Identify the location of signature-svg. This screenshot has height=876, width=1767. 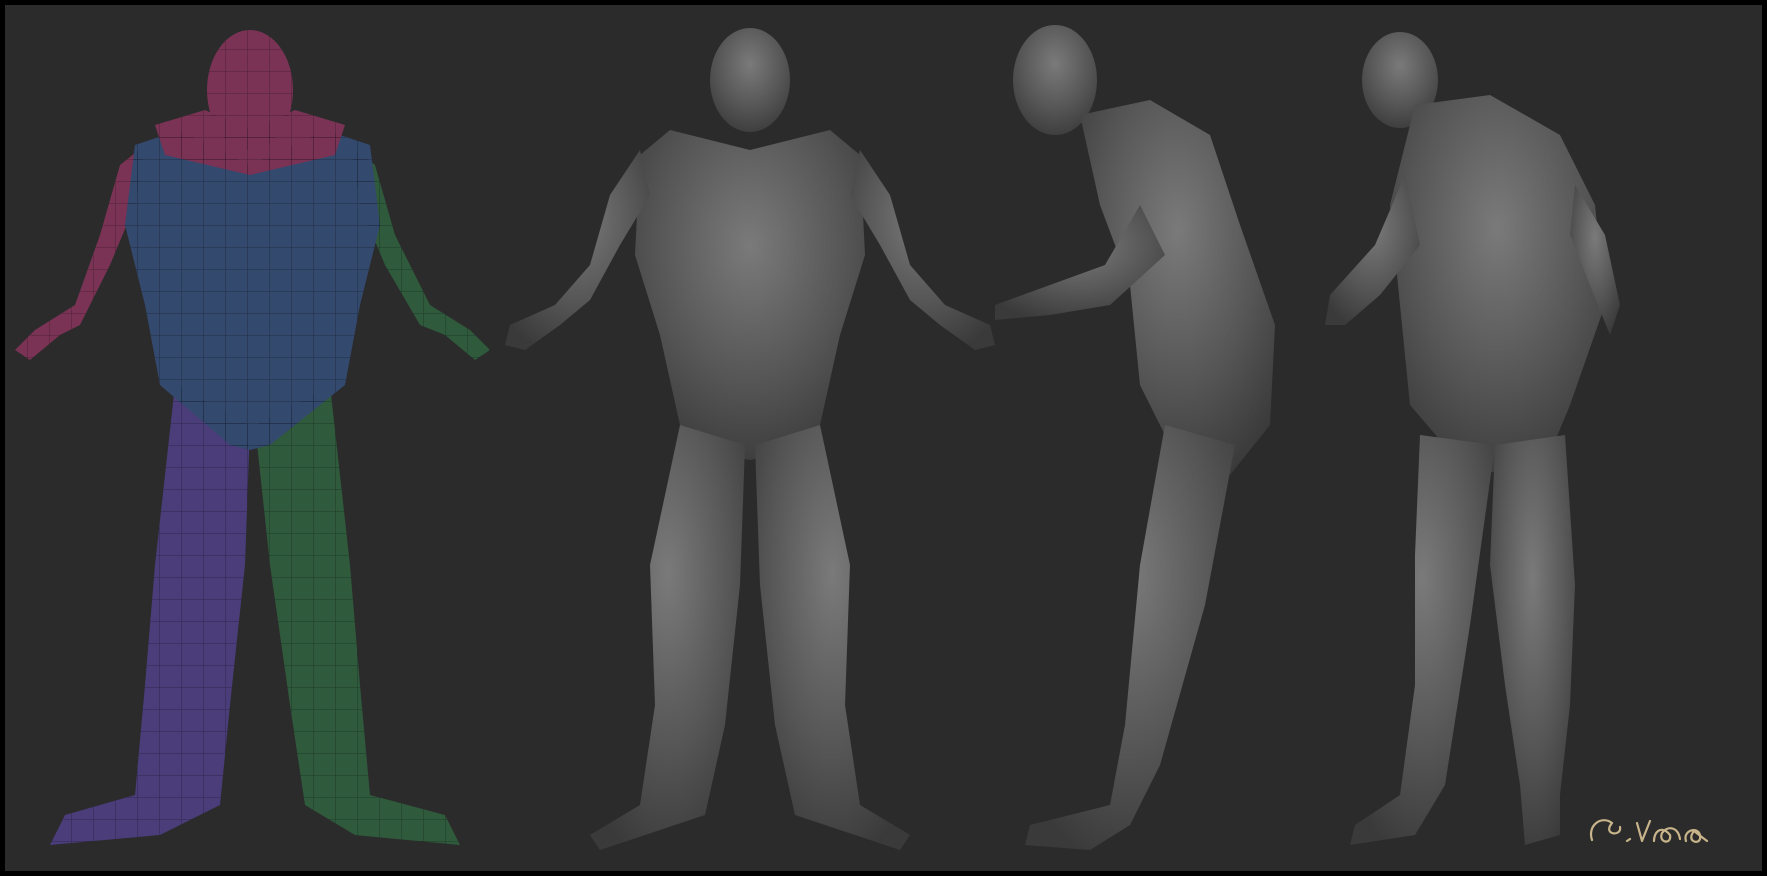
(1649, 831).